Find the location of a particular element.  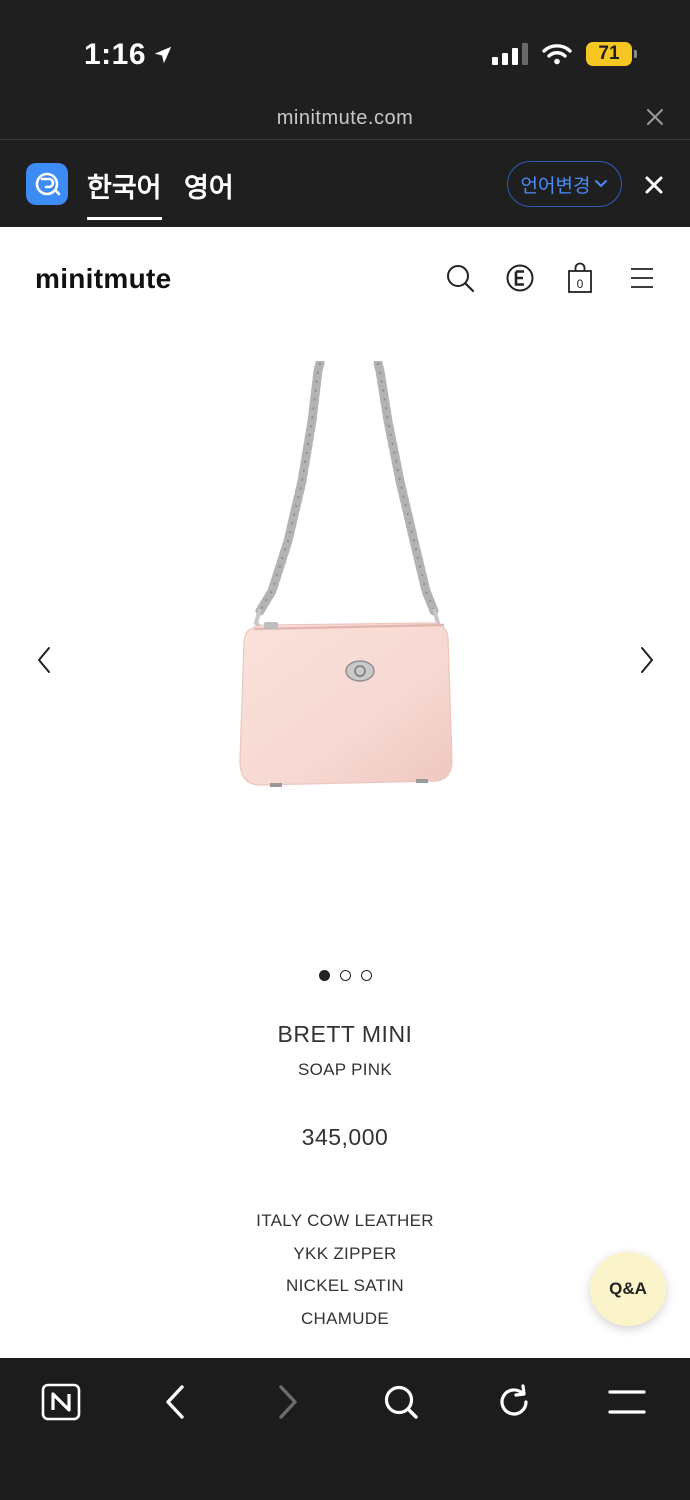

wifi-icon is located at coordinates (557, 54).